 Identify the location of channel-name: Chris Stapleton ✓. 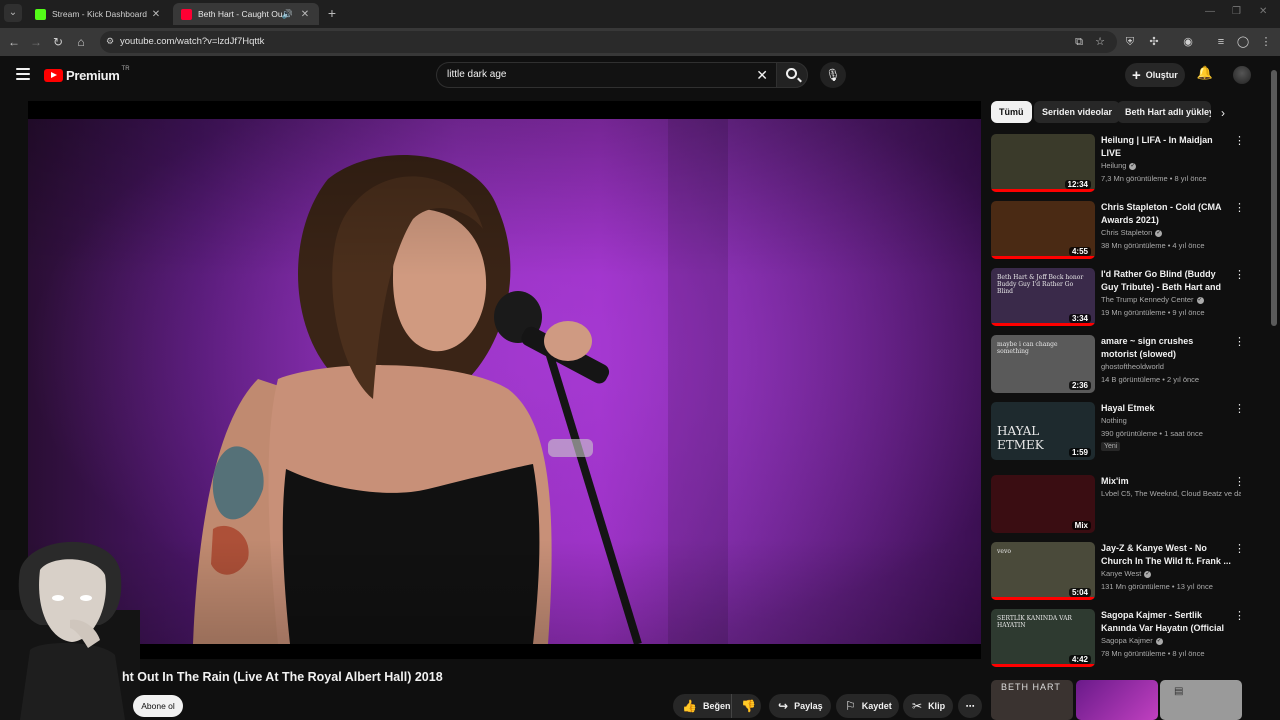
(1171, 232).